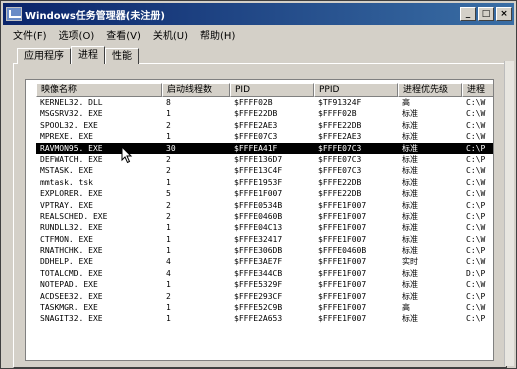  What do you see at coordinates (71, 296) in the screenshot?
I see `cell-image-name: ACDSEE32. EXE` at bounding box center [71, 296].